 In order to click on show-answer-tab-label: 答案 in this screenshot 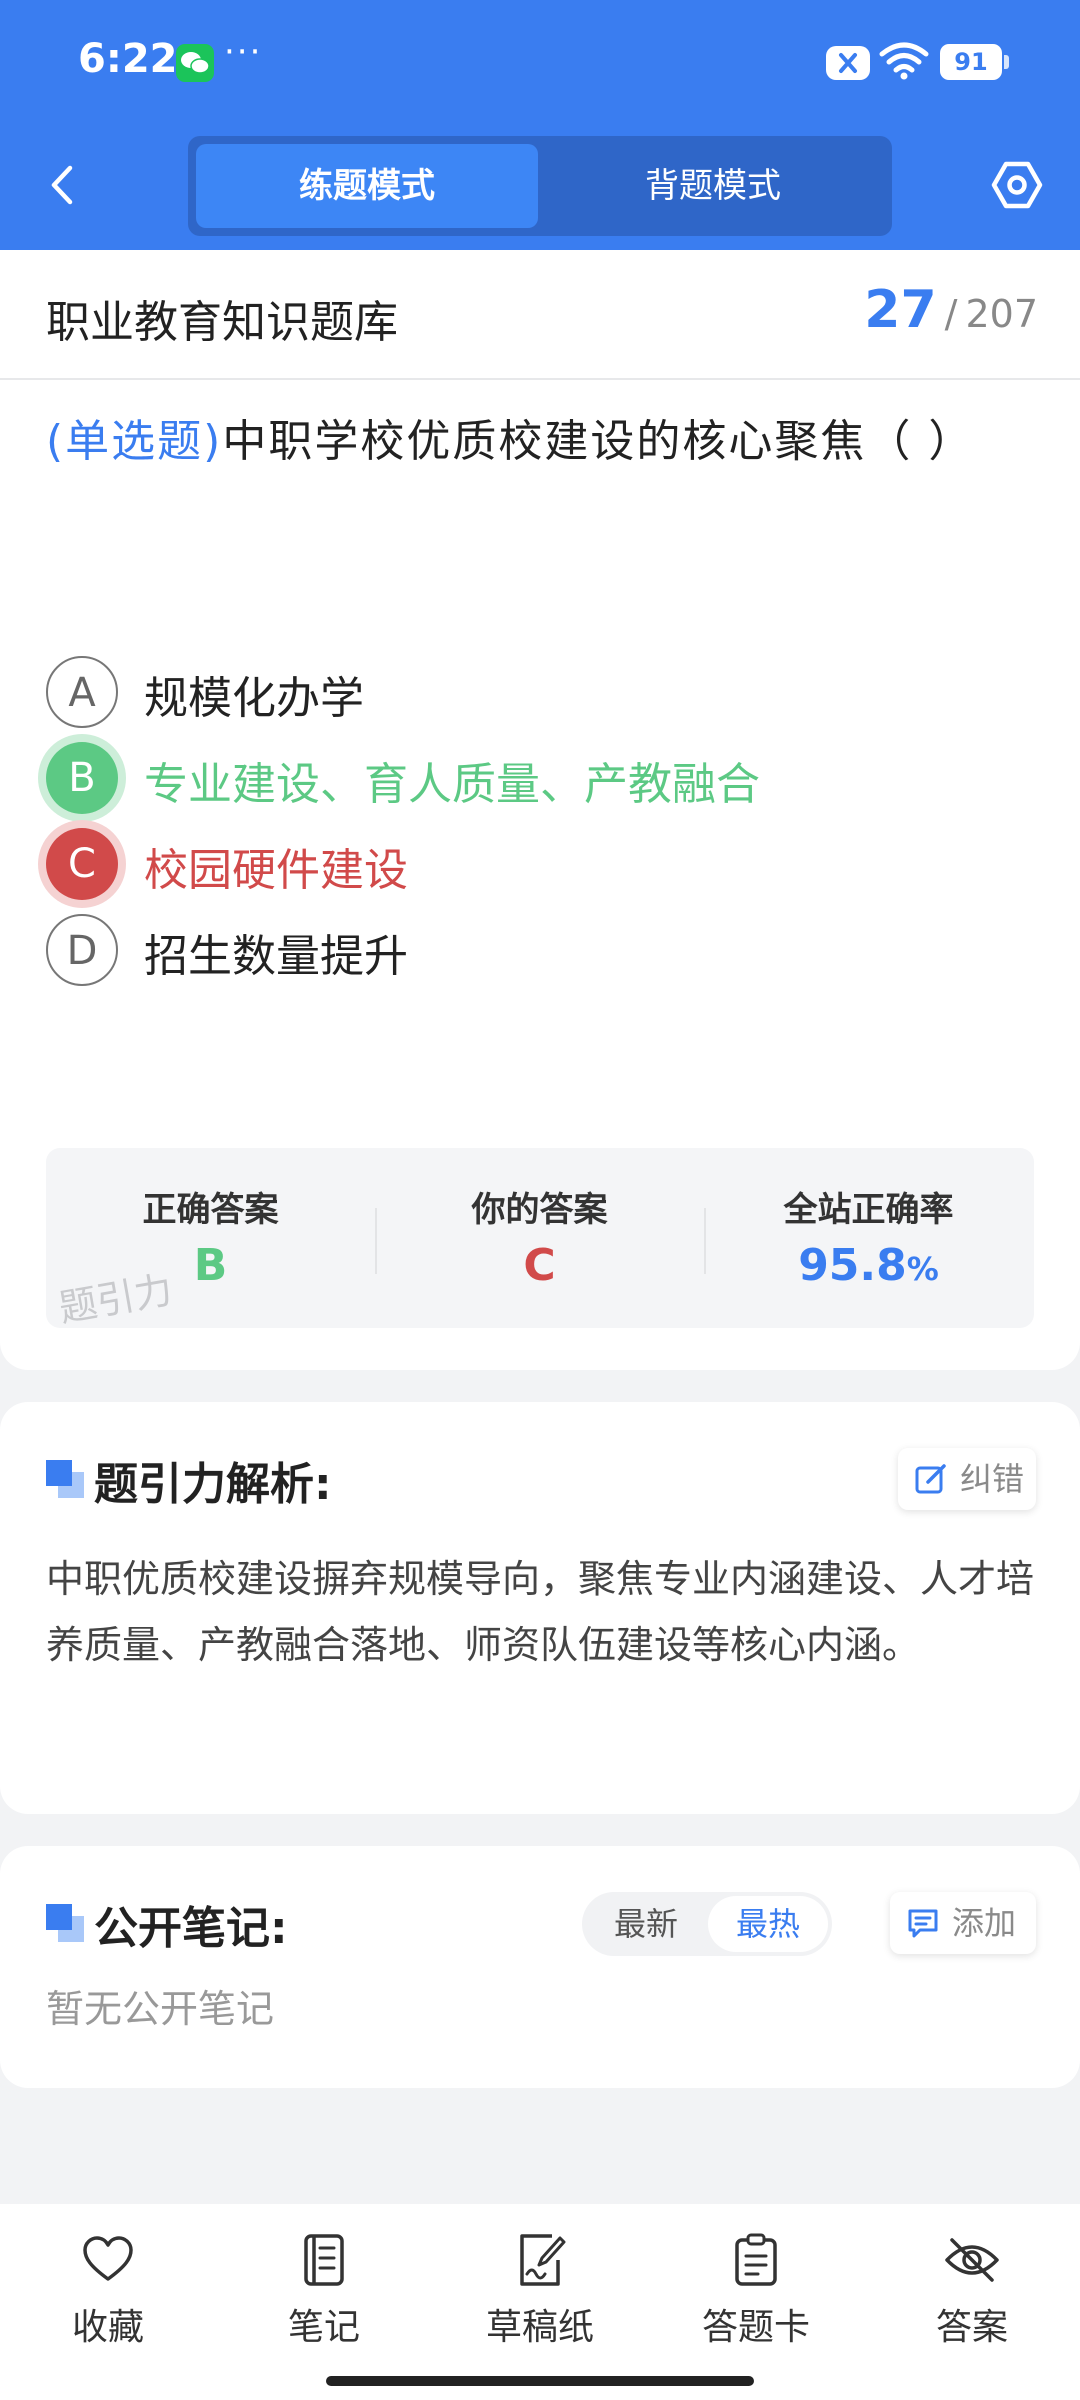, I will do `click(971, 2327)`.